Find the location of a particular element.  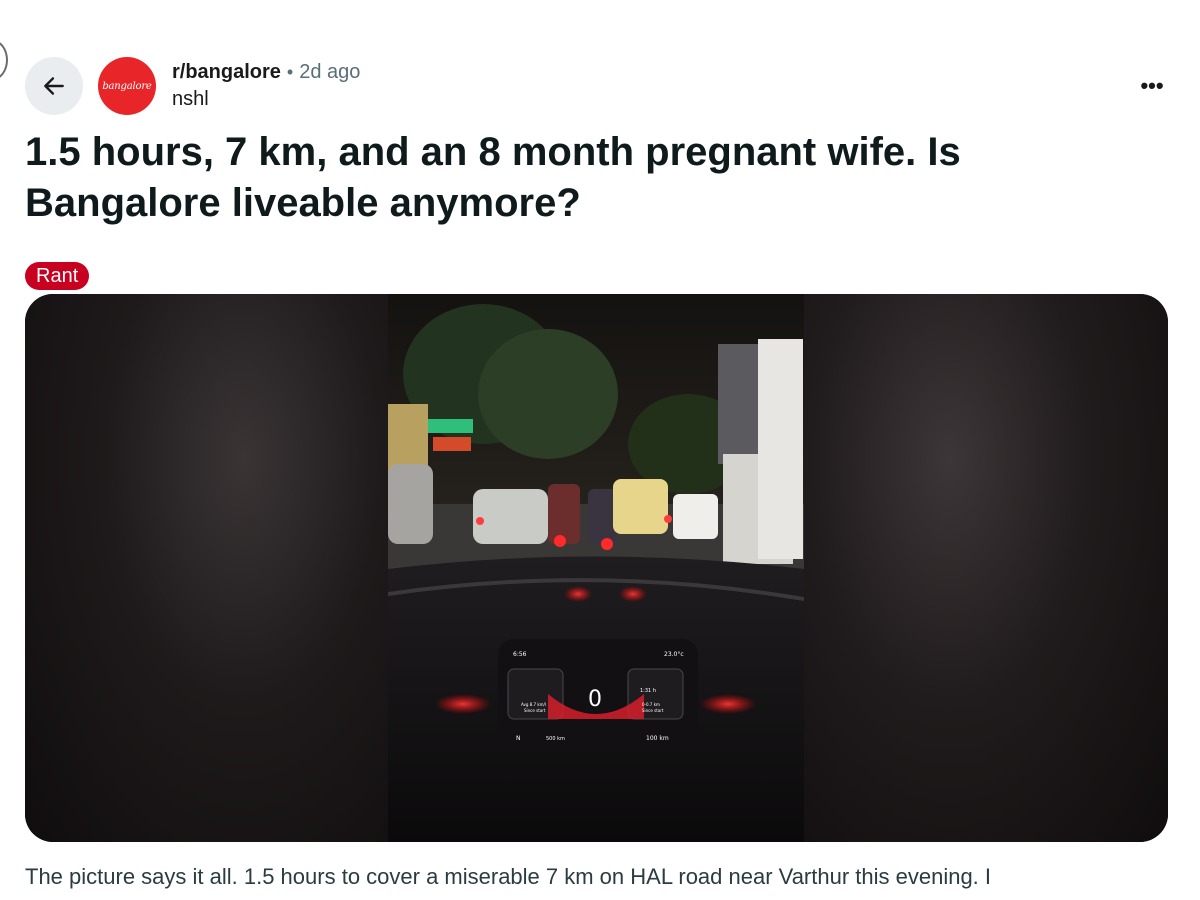

dash-clock: 6:56 is located at coordinates (520, 654).